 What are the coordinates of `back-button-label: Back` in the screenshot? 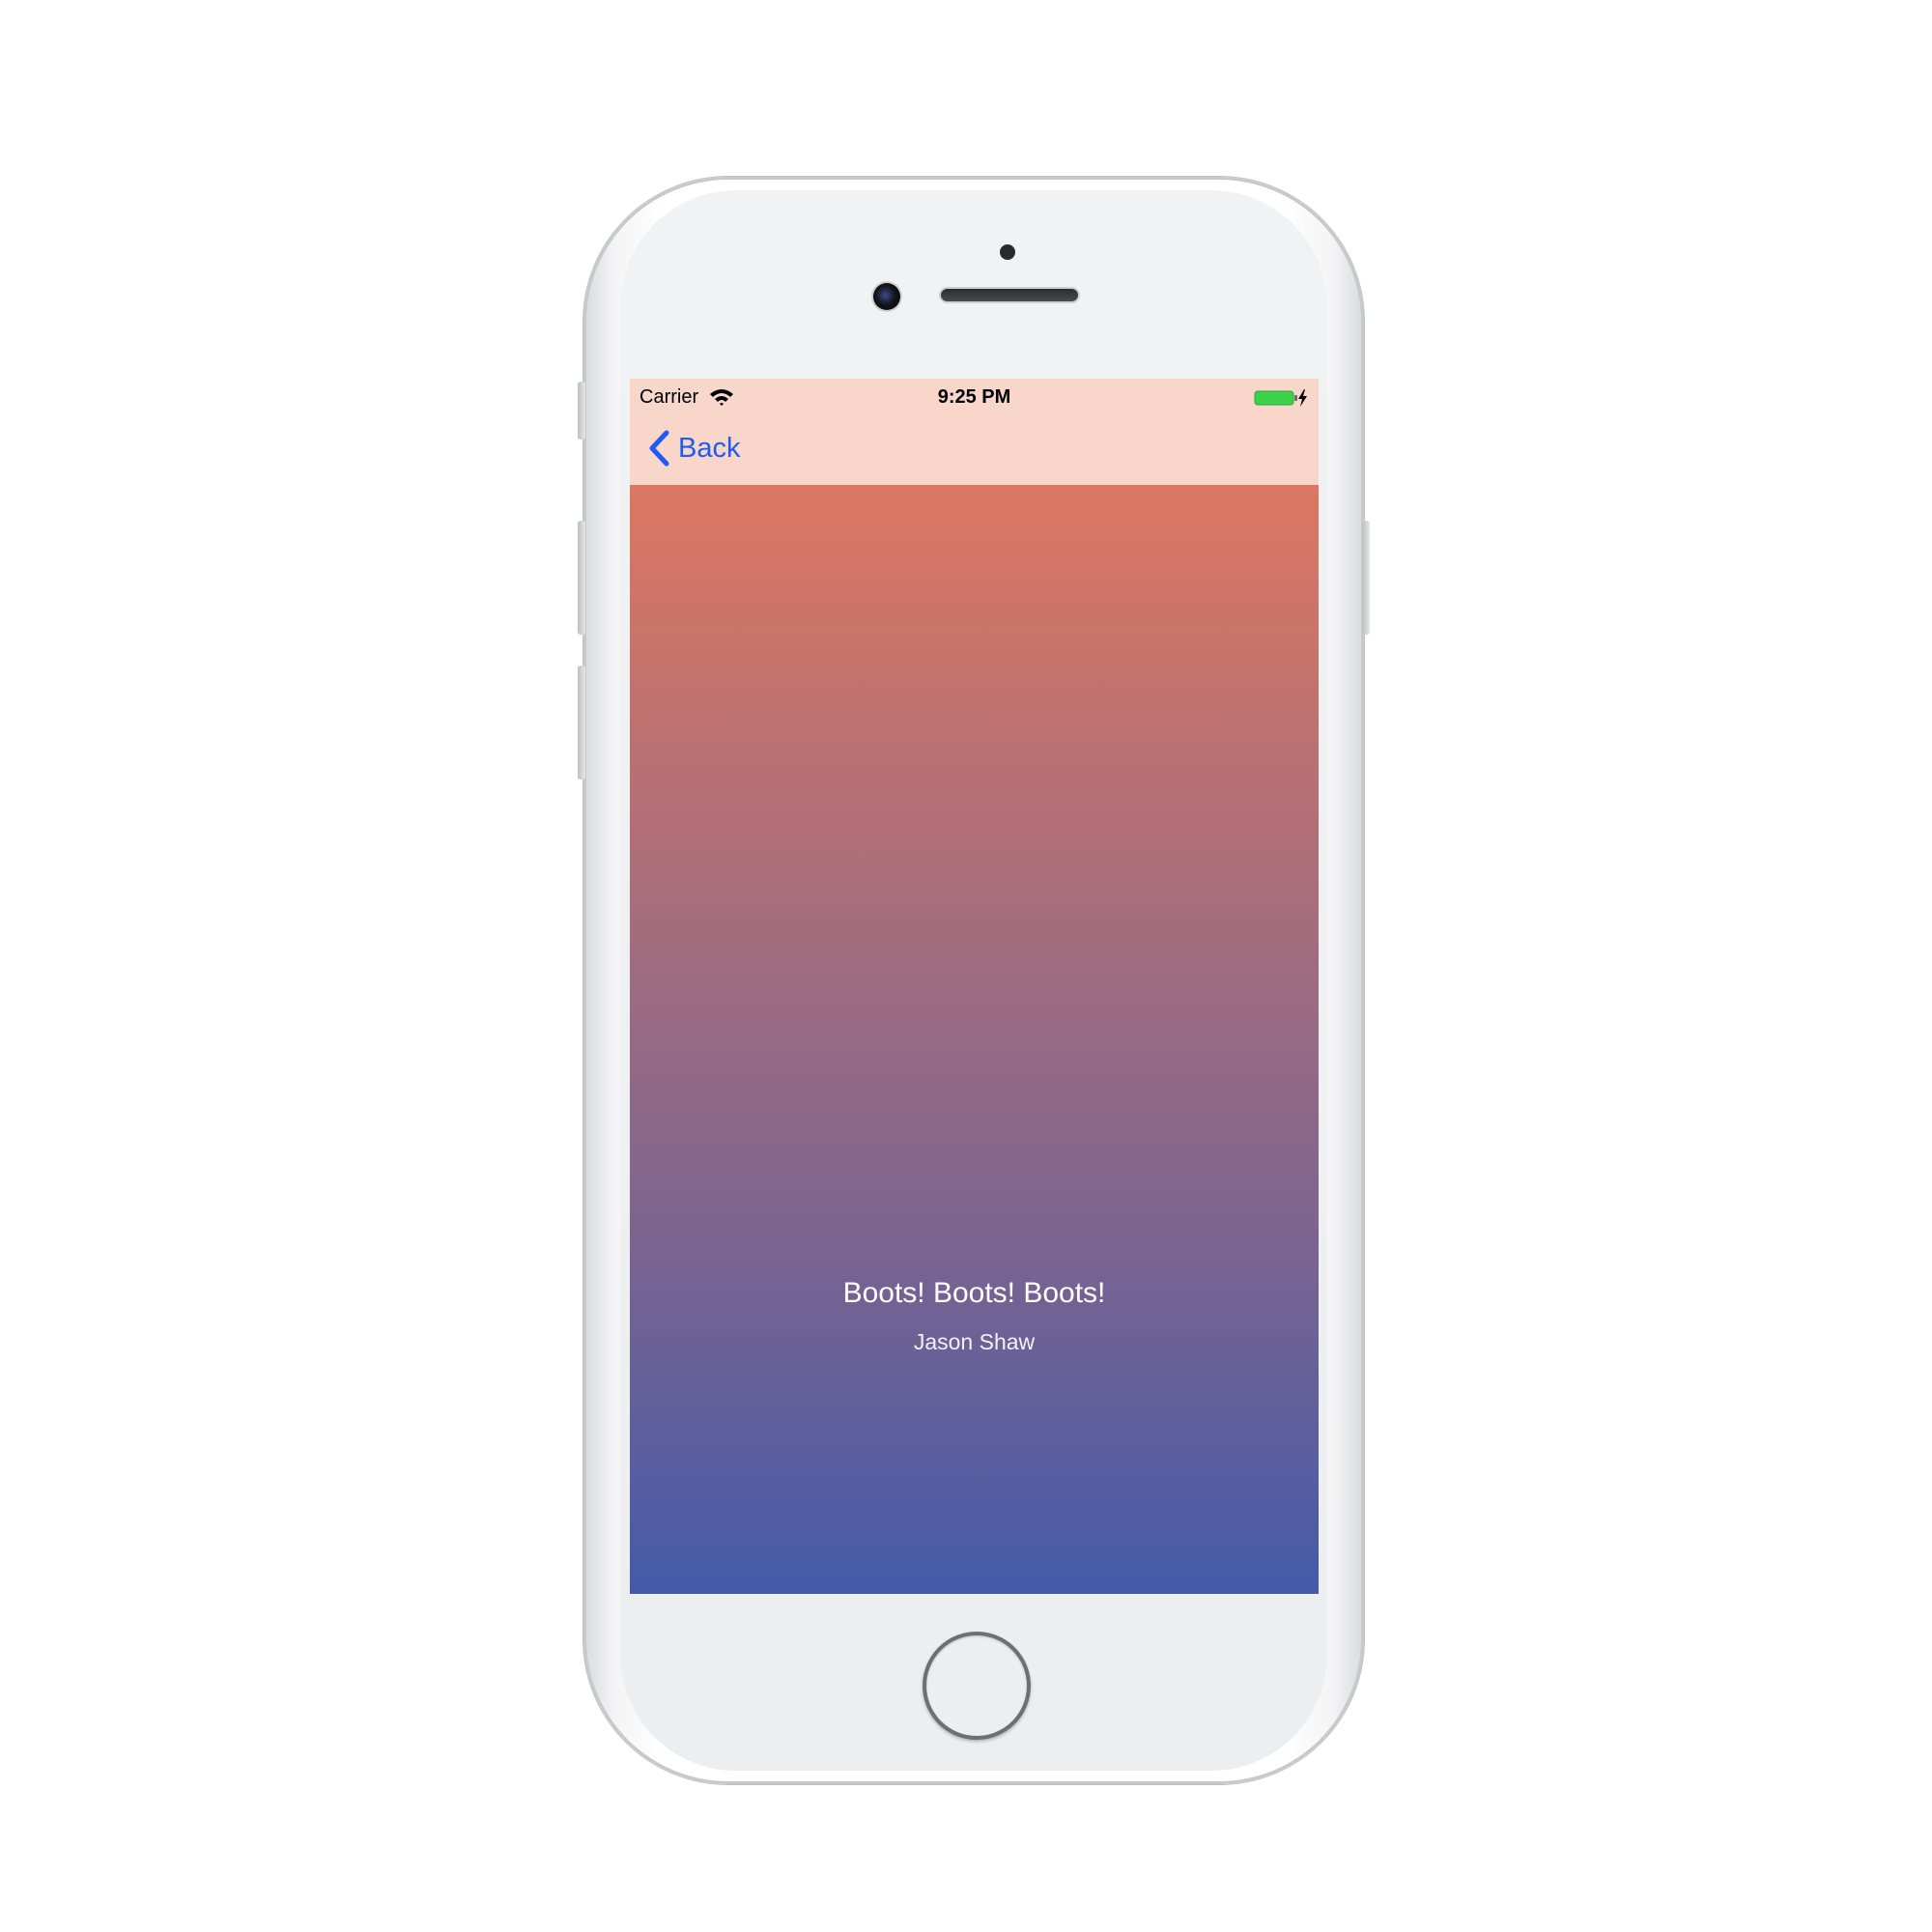 It's located at (709, 448).